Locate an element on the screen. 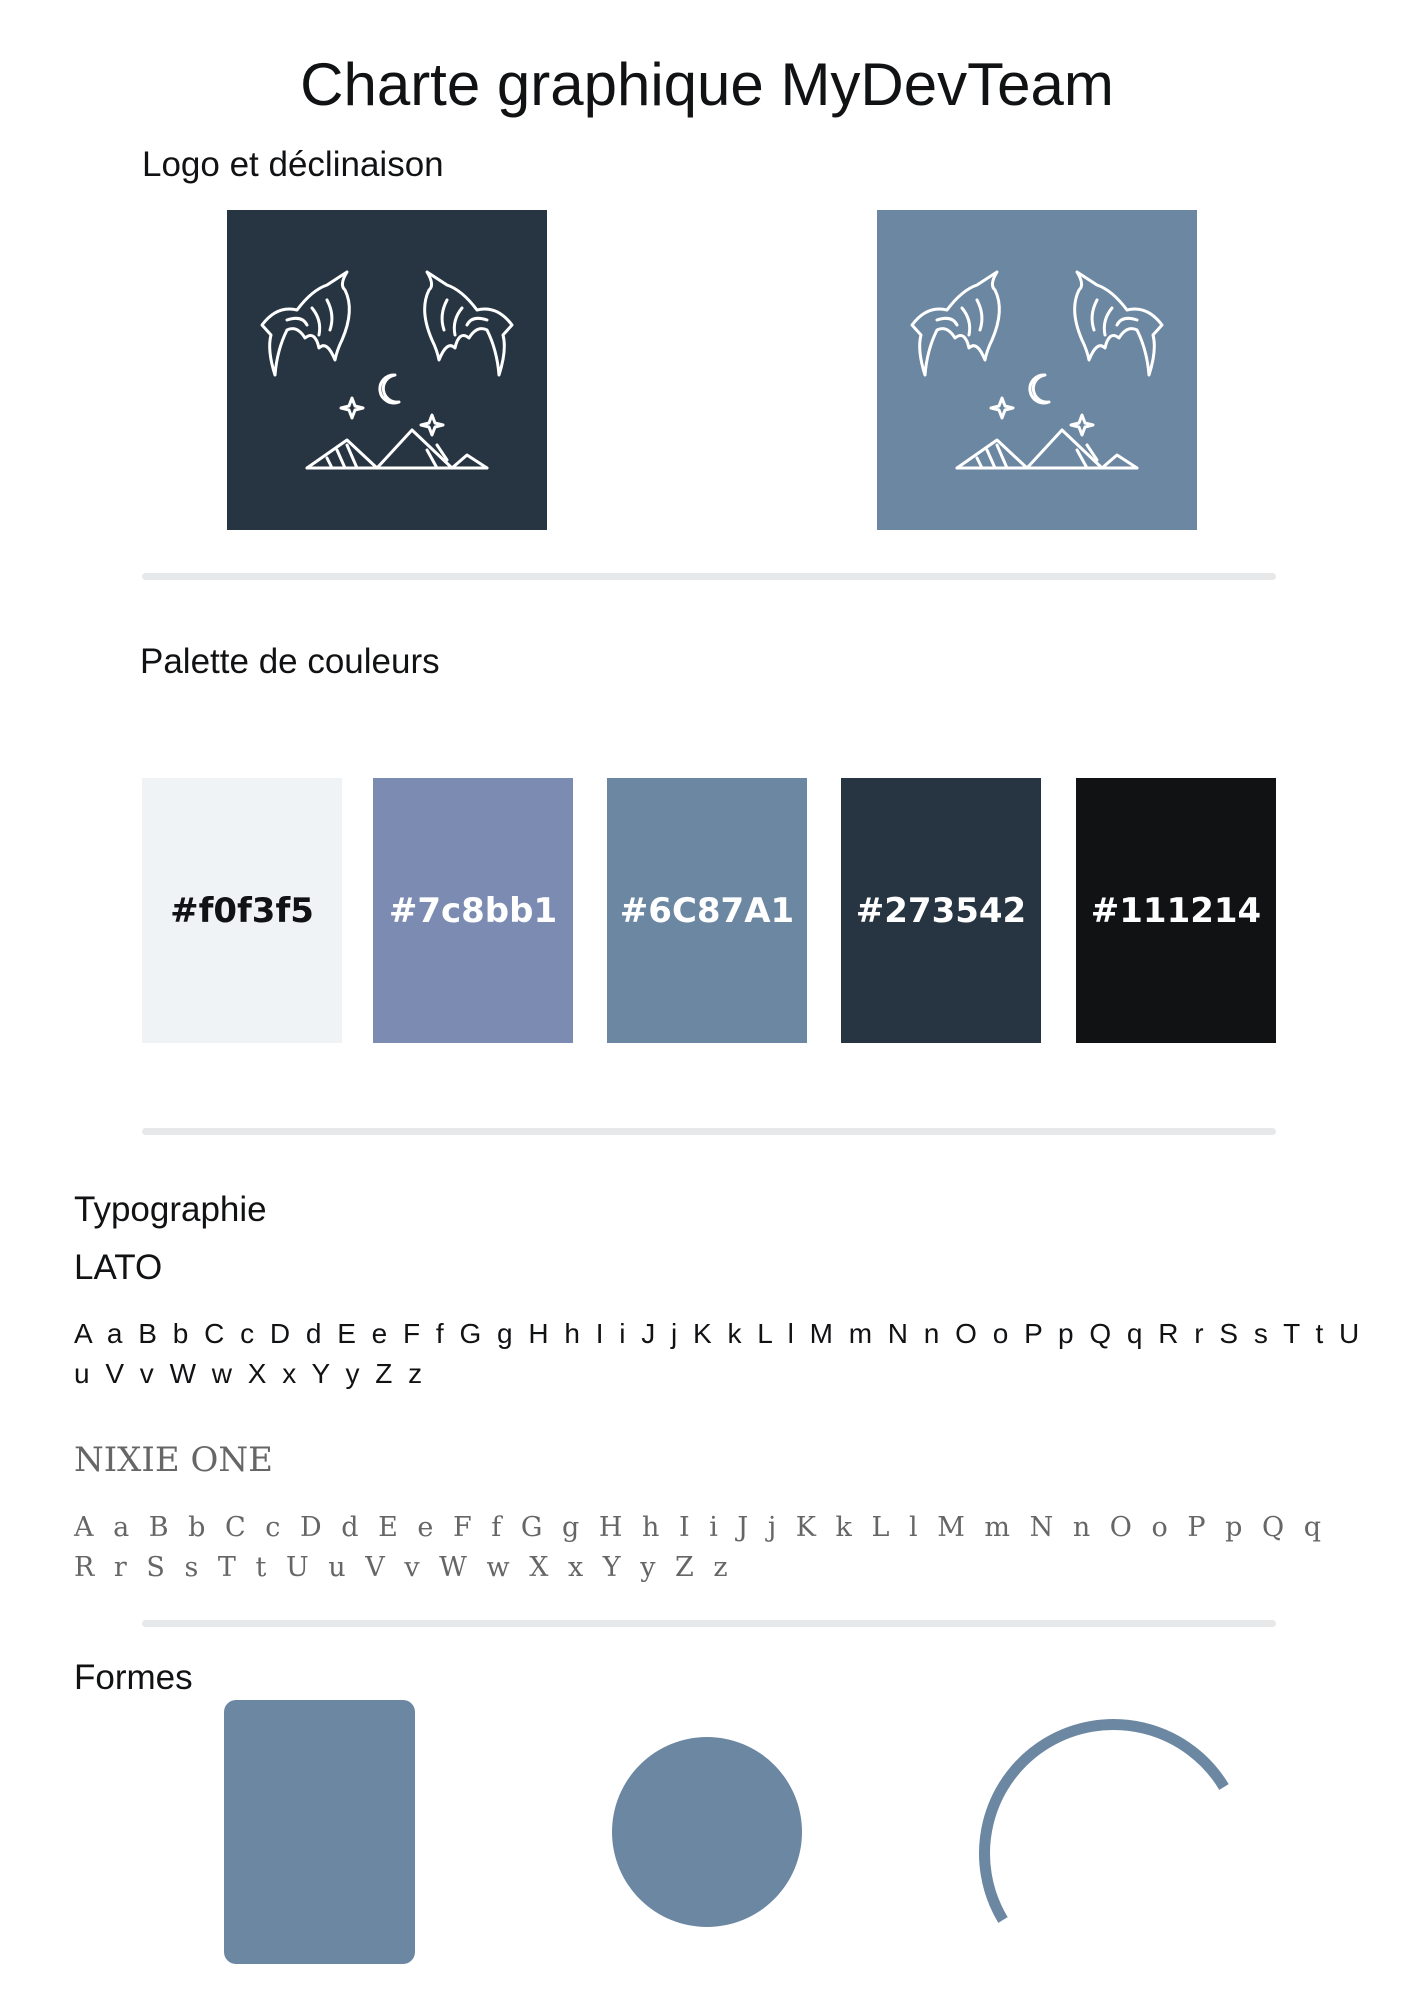 The width and height of the screenshot is (1414, 2000). color-swatch: #f0f3f5 is located at coordinates (242, 910).